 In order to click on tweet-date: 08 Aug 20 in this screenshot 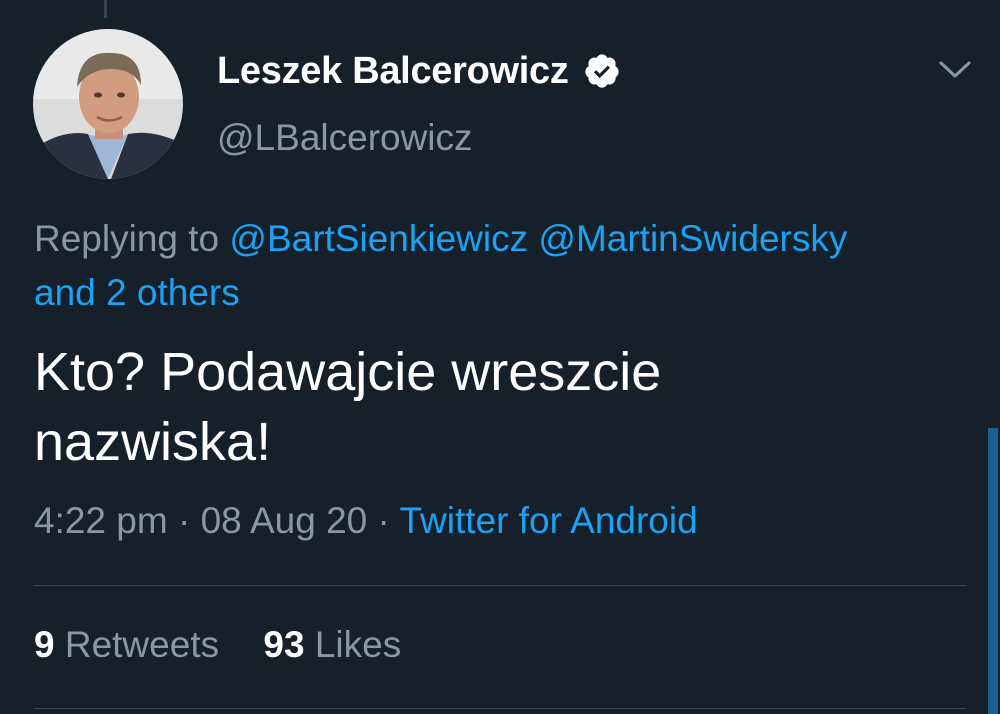, I will do `click(284, 520)`.